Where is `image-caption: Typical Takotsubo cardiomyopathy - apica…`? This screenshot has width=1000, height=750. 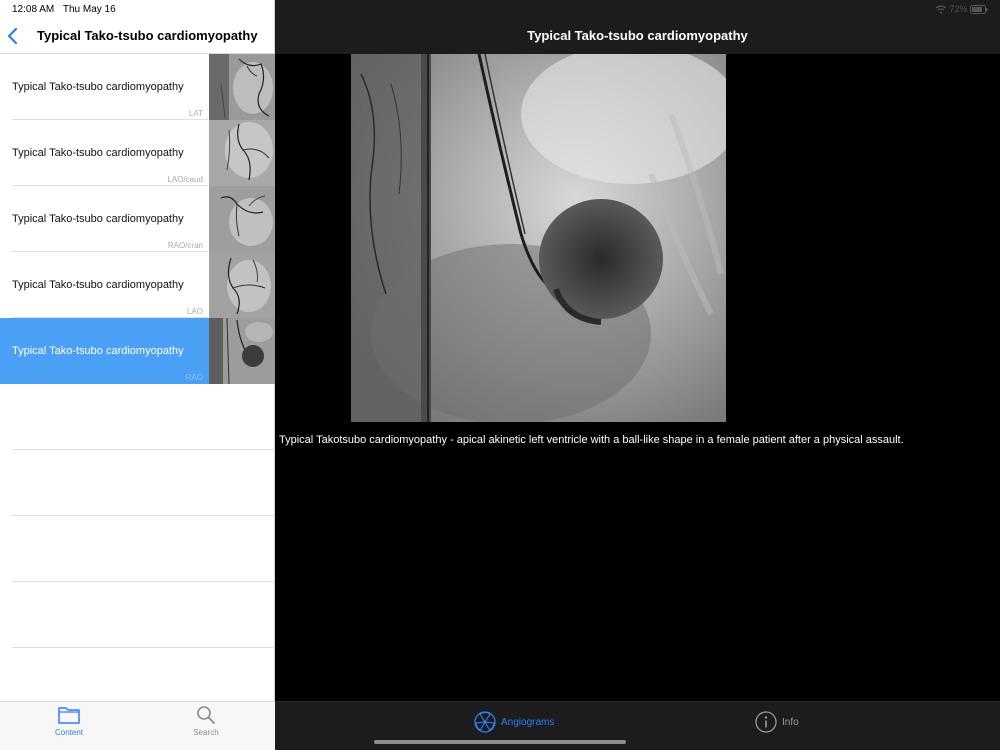 image-caption: Typical Takotsubo cardiomyopathy - apica… is located at coordinates (591, 440).